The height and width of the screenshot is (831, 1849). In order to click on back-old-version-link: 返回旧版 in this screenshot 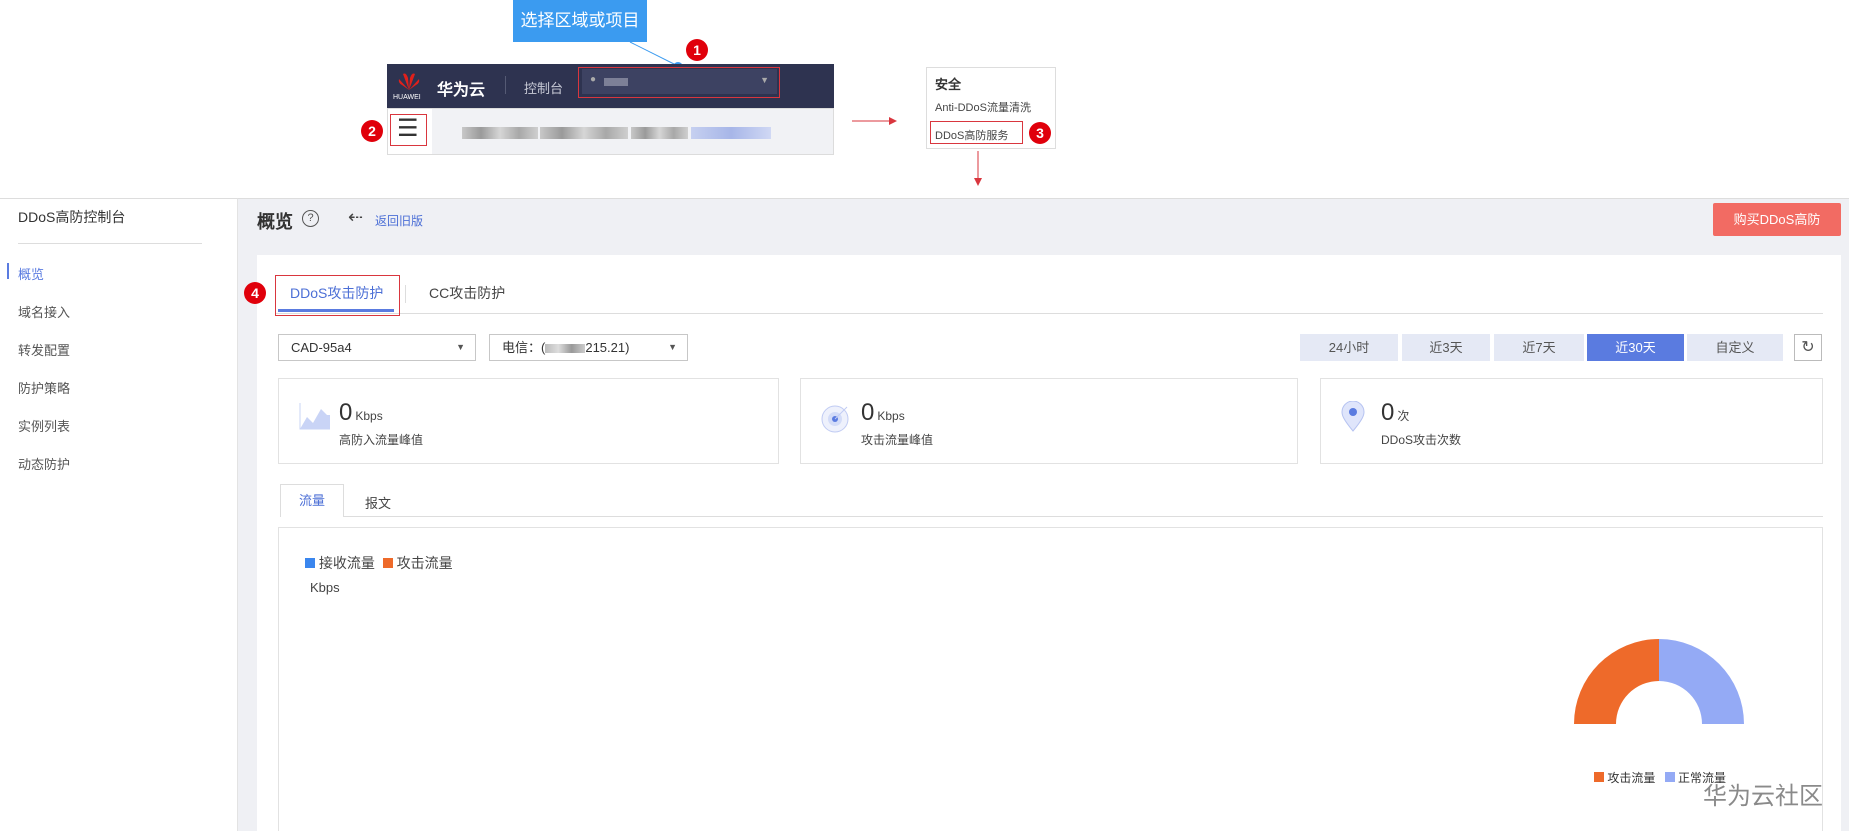, I will do `click(399, 220)`.